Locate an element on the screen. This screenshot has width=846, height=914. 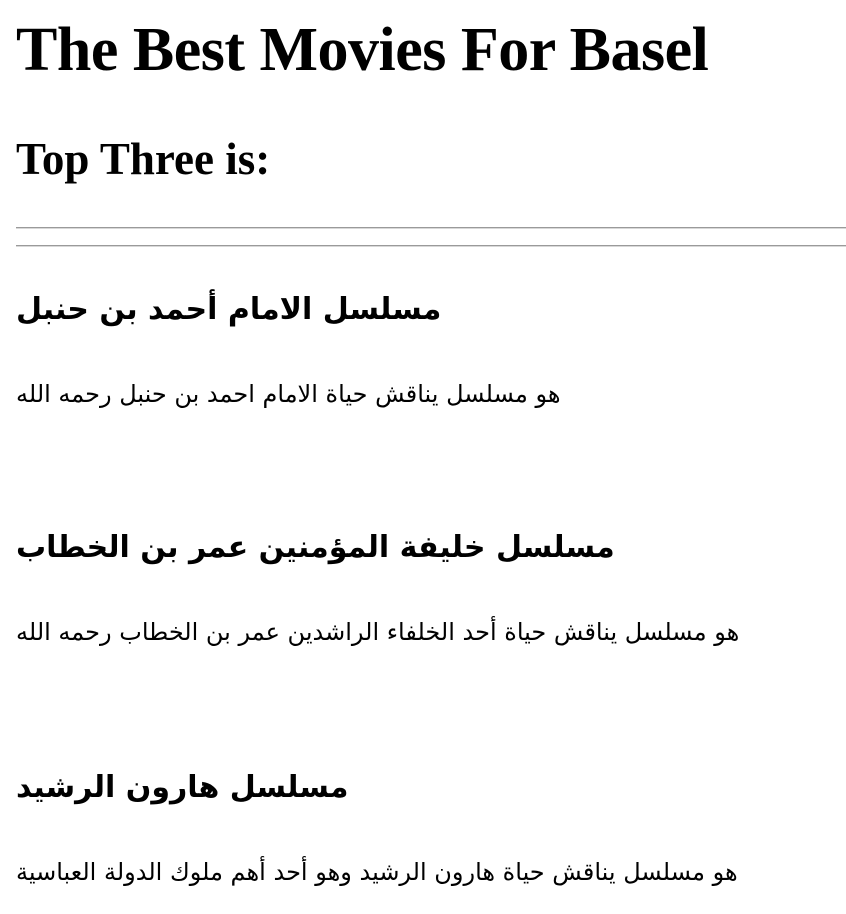
movie-title: مسلسل الامام أحمد بن حنبل is located at coordinates (229, 309).